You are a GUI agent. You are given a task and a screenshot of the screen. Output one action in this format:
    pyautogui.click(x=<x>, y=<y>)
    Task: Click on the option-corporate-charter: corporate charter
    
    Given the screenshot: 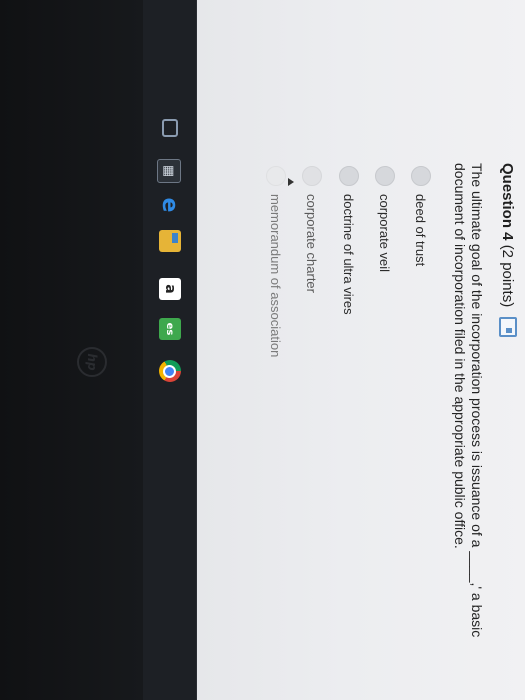 What is the action you would take?
    pyautogui.click(x=312, y=229)
    